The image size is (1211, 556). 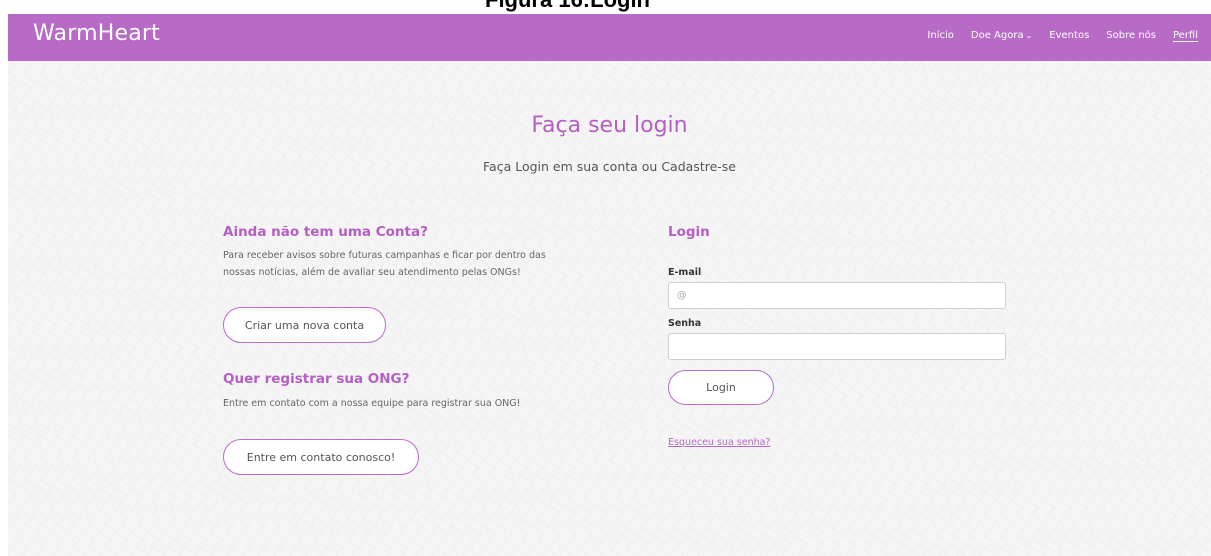 What do you see at coordinates (685, 323) in the screenshot?
I see `password-label: Senha` at bounding box center [685, 323].